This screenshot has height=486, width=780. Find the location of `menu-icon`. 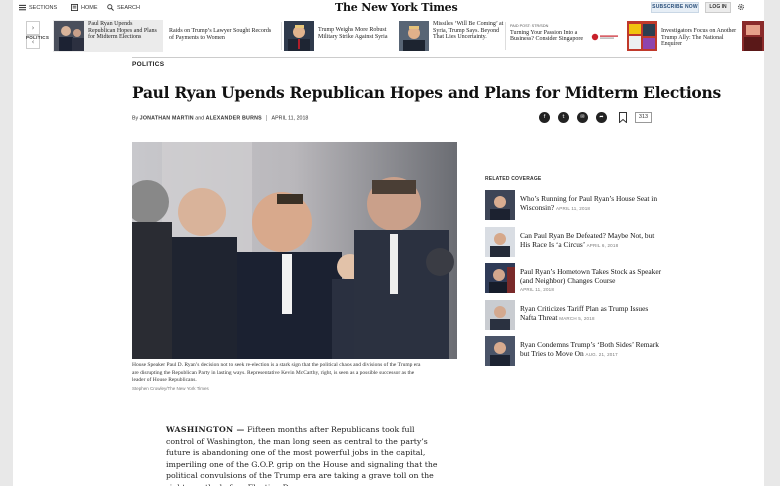

menu-icon is located at coordinates (22, 7).